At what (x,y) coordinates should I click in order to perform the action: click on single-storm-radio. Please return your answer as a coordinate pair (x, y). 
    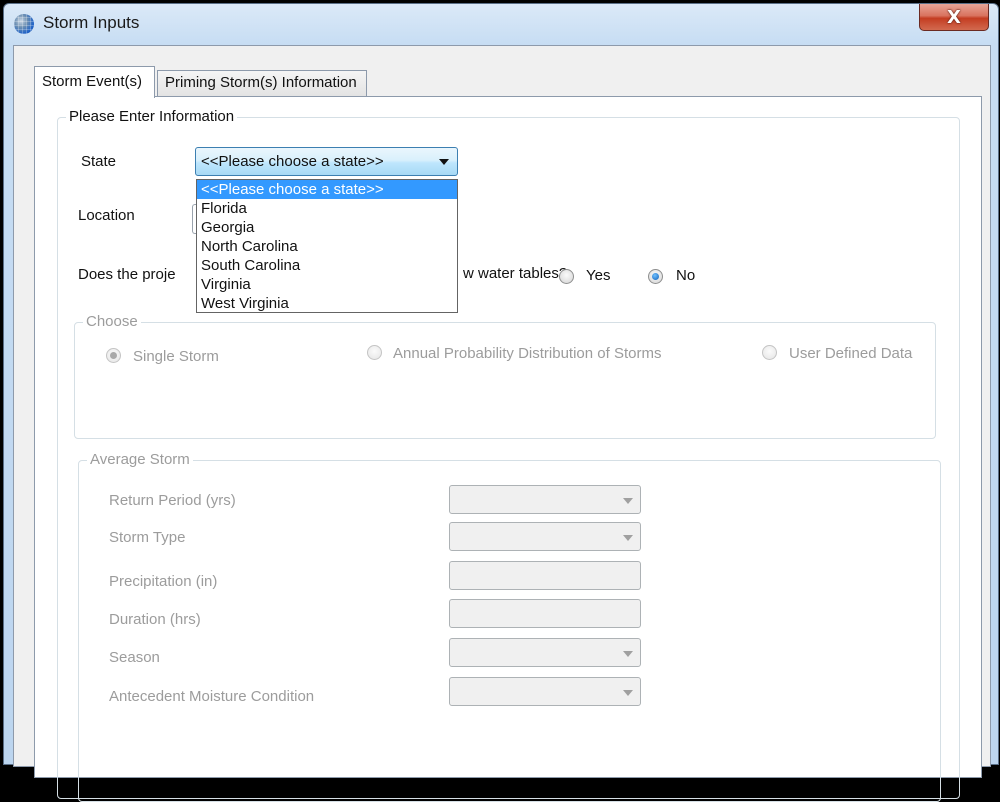
    Looking at the image, I should click on (113, 355).